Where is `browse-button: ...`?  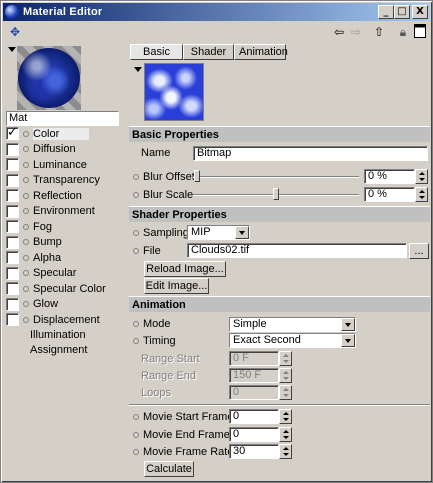 browse-button: ... is located at coordinates (419, 251).